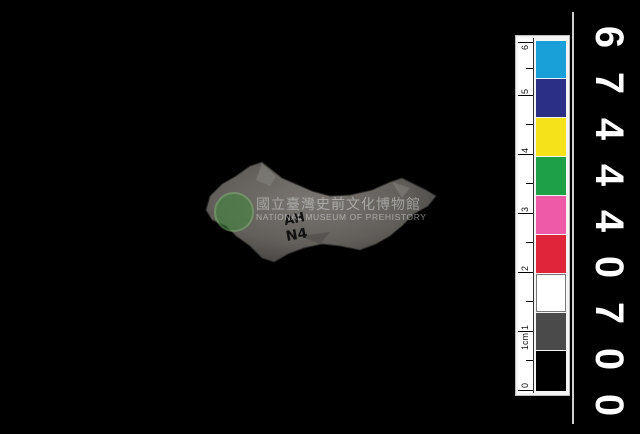 Image resolution: width=640 pixels, height=434 pixels. What do you see at coordinates (525, 209) in the screenshot?
I see `ruler-number-3: 3` at bounding box center [525, 209].